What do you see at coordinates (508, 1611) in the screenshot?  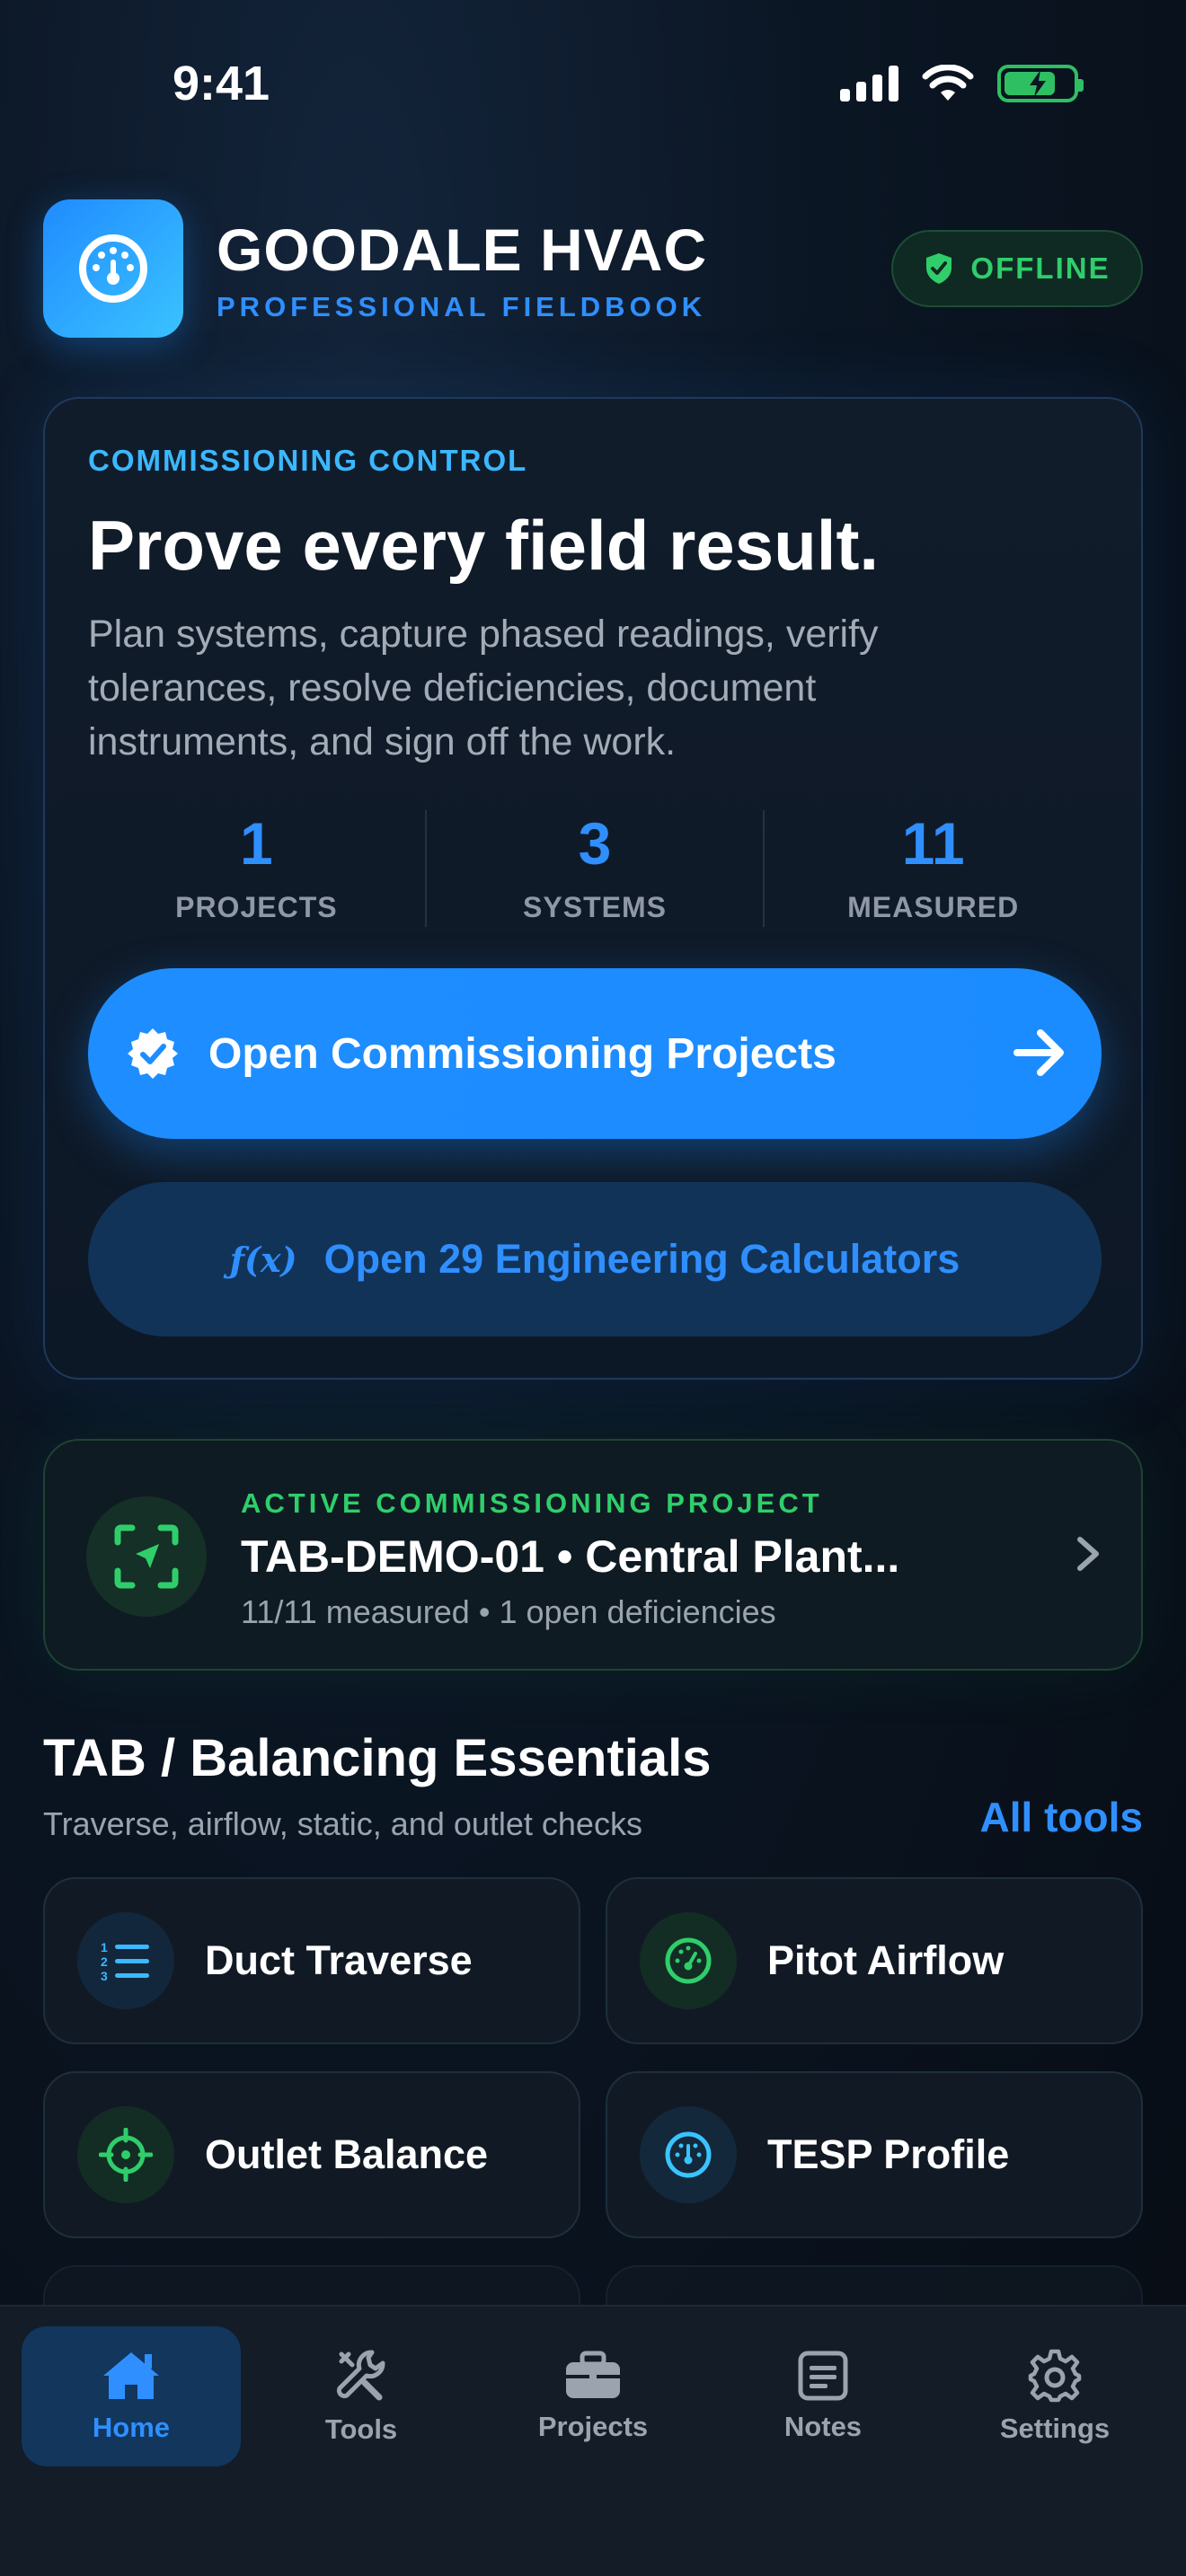 I see `project-meta: 11/11 measured • 1 open deficiencies` at bounding box center [508, 1611].